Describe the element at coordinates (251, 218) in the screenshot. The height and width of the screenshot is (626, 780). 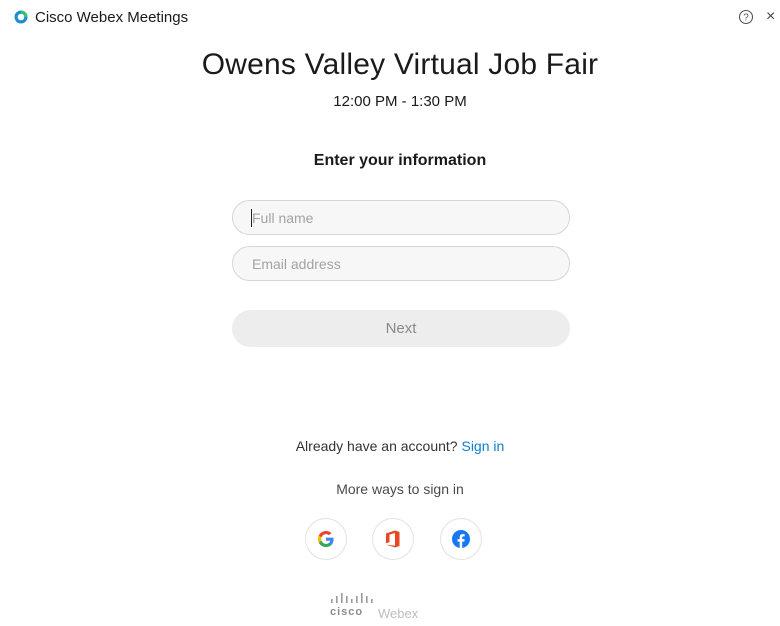
I see `text-cursor` at that location.